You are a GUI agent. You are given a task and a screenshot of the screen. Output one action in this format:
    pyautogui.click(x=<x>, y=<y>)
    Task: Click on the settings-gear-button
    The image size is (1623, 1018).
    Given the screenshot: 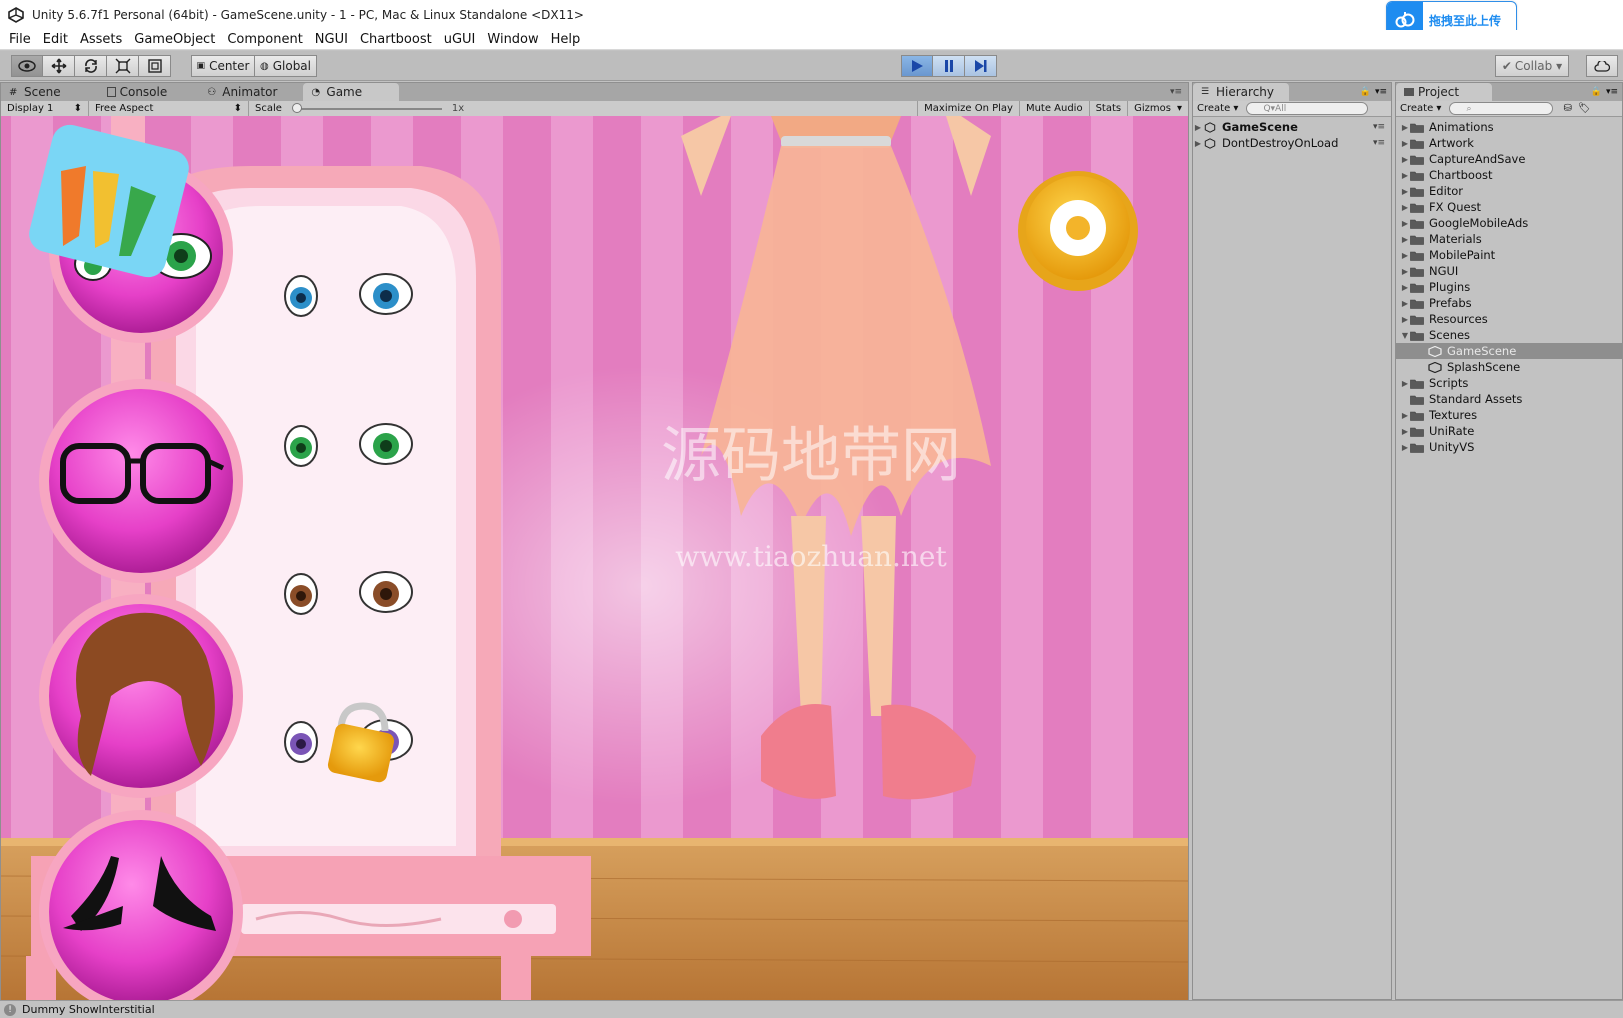 What is the action you would take?
    pyautogui.click(x=1078, y=231)
    